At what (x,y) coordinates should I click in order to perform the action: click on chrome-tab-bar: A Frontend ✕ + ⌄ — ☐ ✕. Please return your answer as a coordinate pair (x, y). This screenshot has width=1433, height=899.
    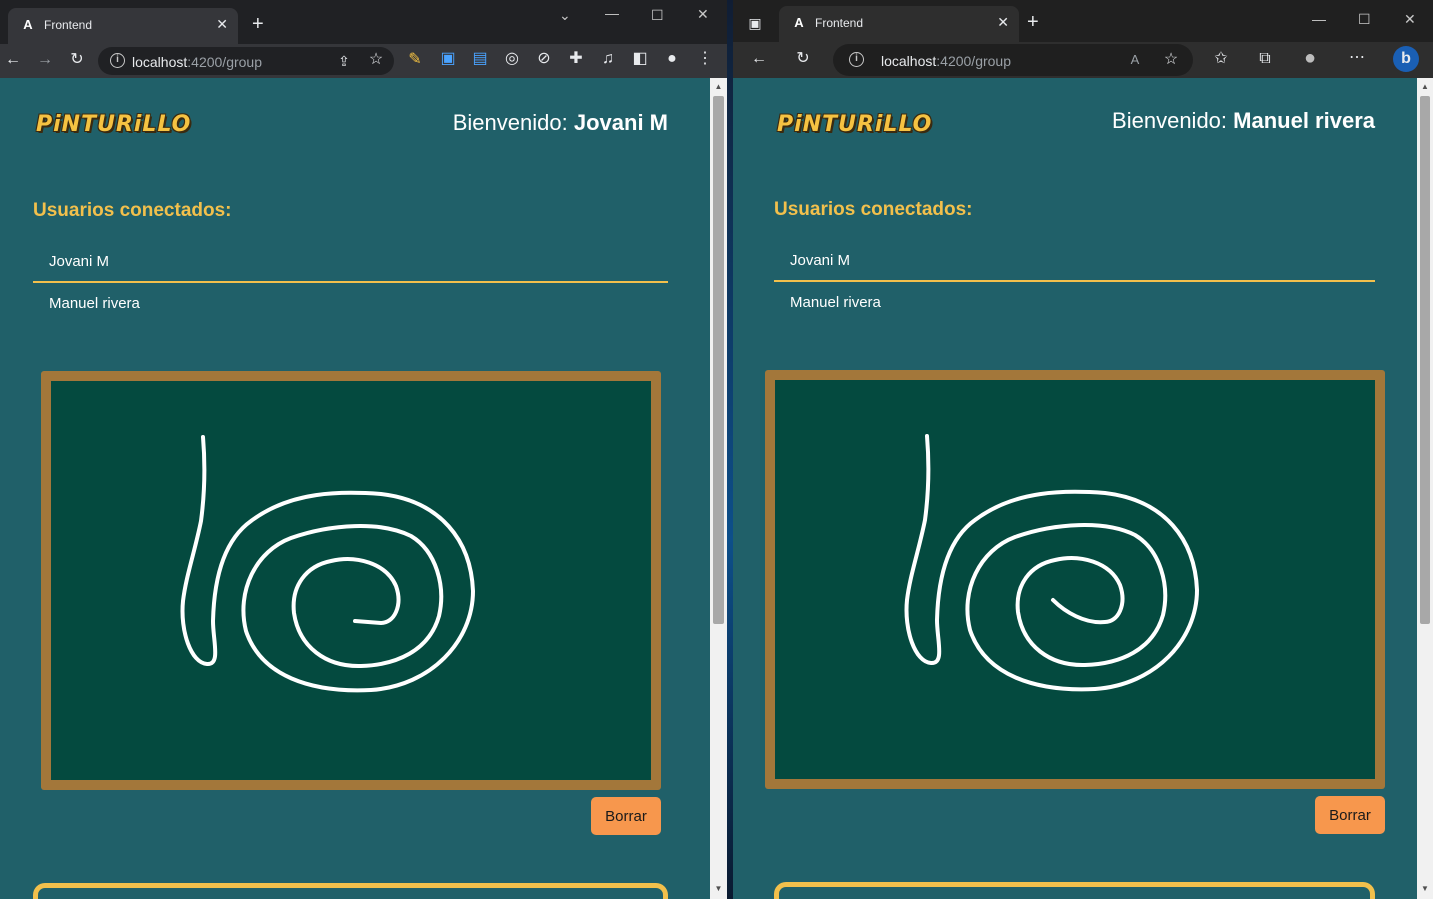
    Looking at the image, I should click on (363, 22).